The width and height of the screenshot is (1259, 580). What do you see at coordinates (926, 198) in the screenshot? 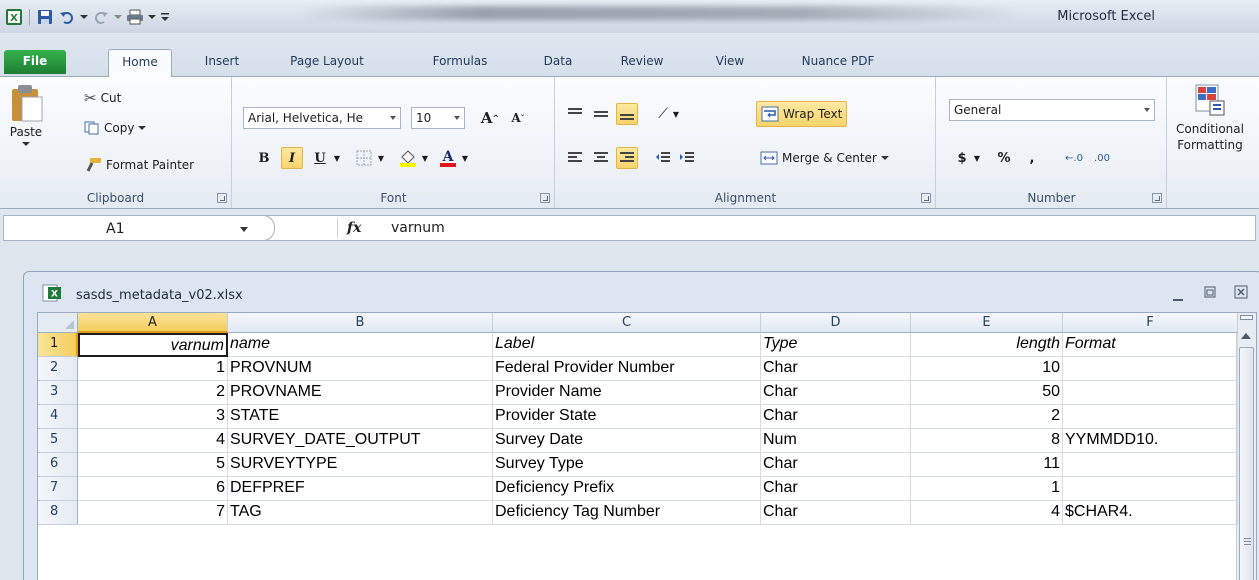
I see `alignment-launcher-icon` at bounding box center [926, 198].